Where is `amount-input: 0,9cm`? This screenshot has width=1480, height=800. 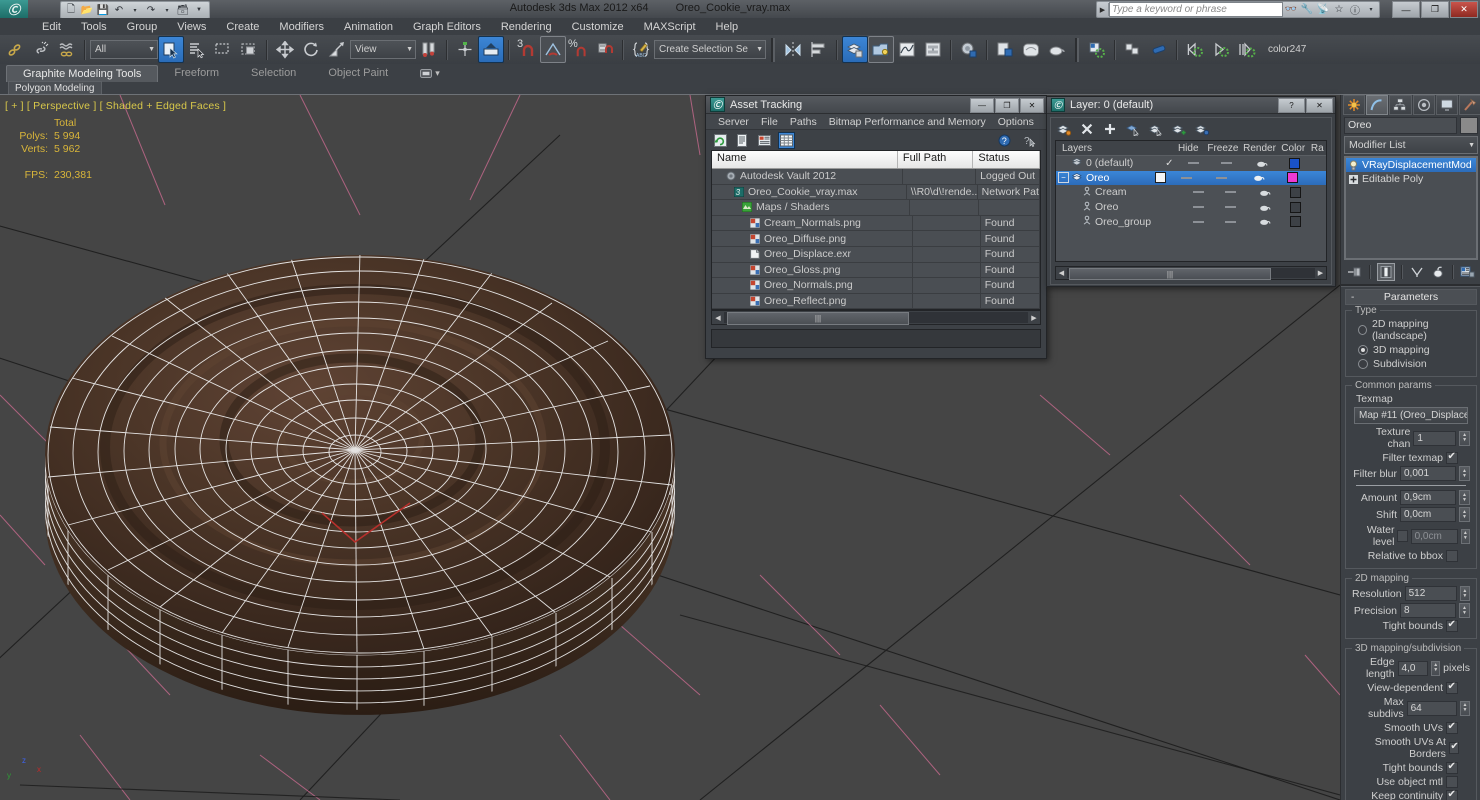 amount-input: 0,9cm is located at coordinates (1428, 497).